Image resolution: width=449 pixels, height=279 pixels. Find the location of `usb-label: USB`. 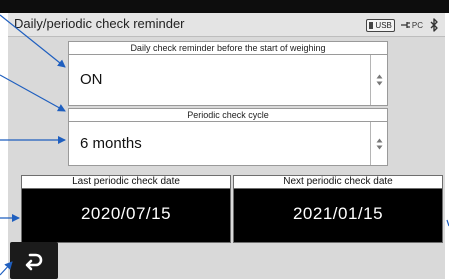

usb-label: USB is located at coordinates (383, 25).